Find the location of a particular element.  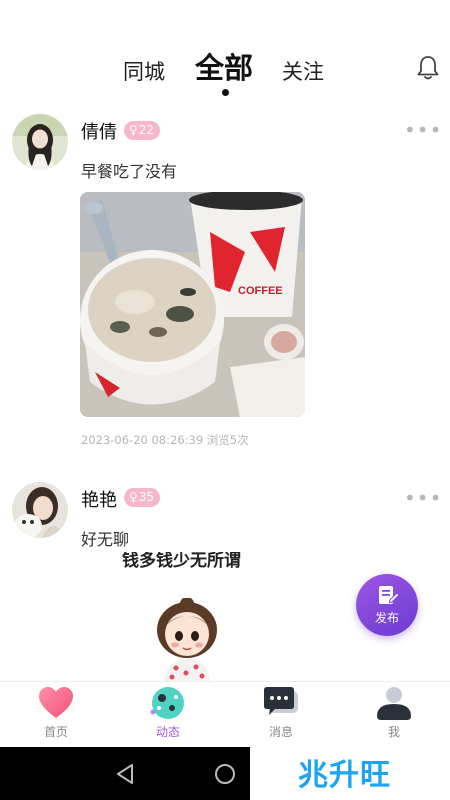

nav-messages: 消息 is located at coordinates (281, 715).